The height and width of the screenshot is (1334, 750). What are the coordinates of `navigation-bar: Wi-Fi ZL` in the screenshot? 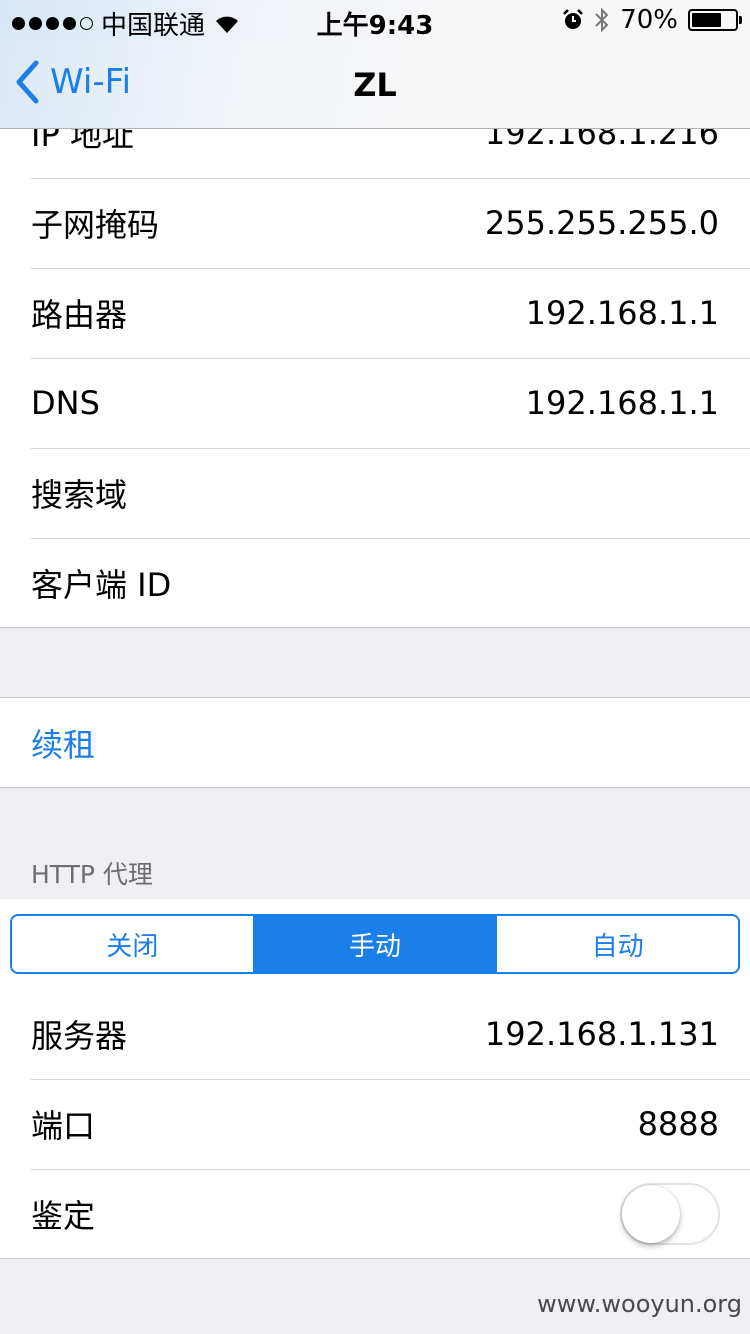 It's located at (375, 84).